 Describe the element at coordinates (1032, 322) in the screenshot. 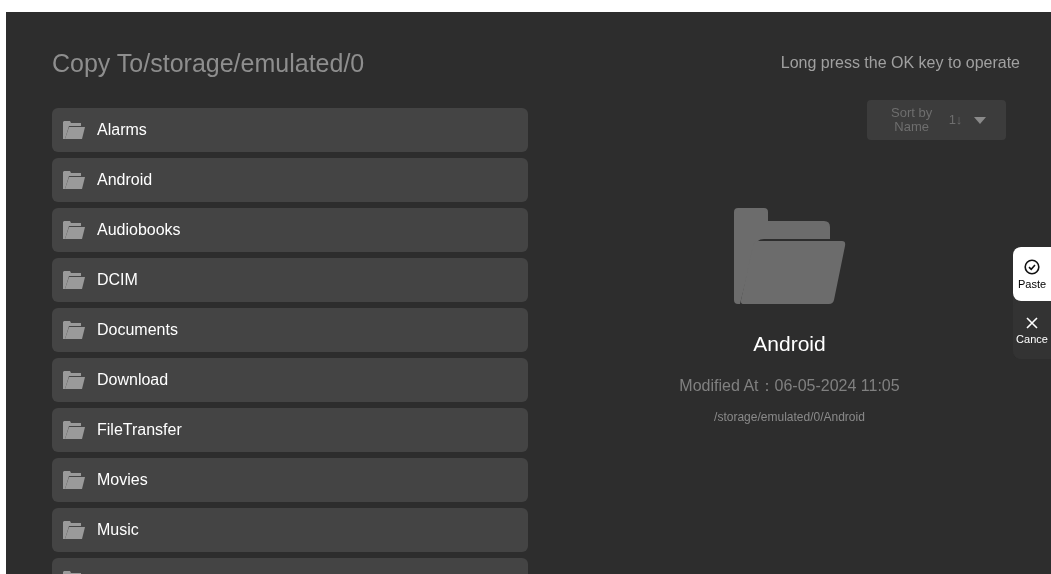

I see `close-icon` at that location.